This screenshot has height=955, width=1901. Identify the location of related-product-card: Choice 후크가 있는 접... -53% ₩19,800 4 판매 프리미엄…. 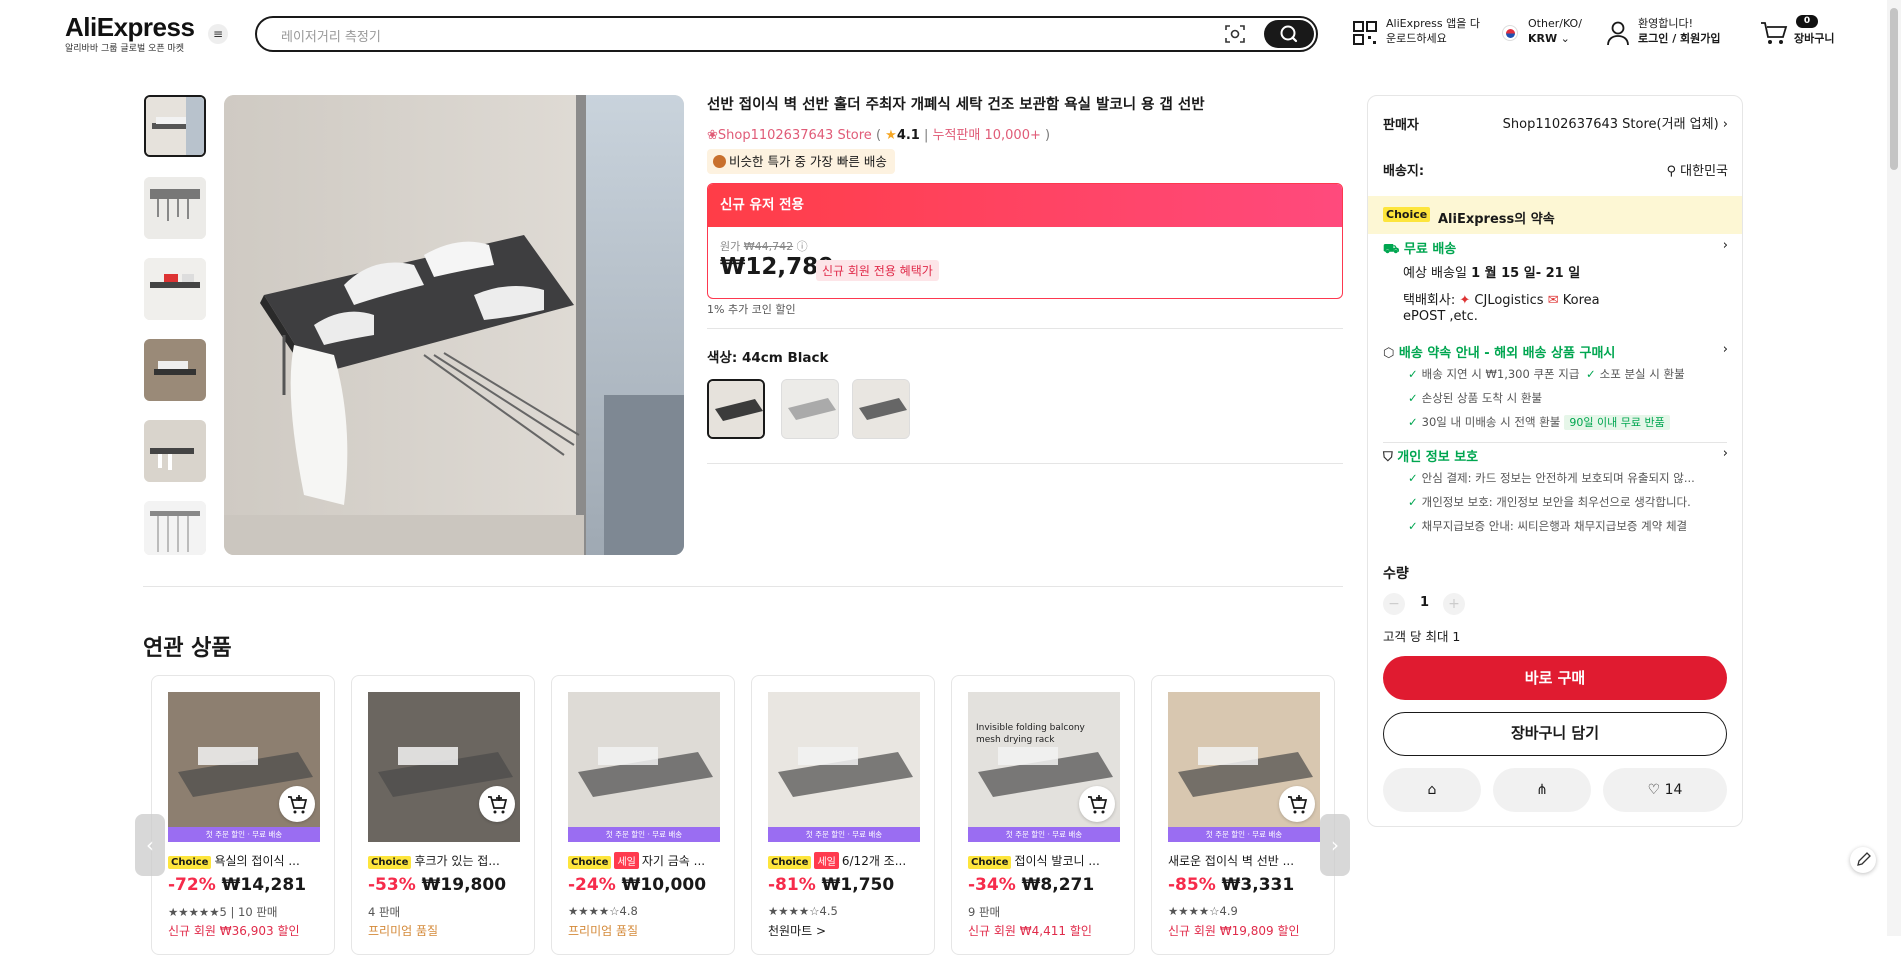
(443, 815).